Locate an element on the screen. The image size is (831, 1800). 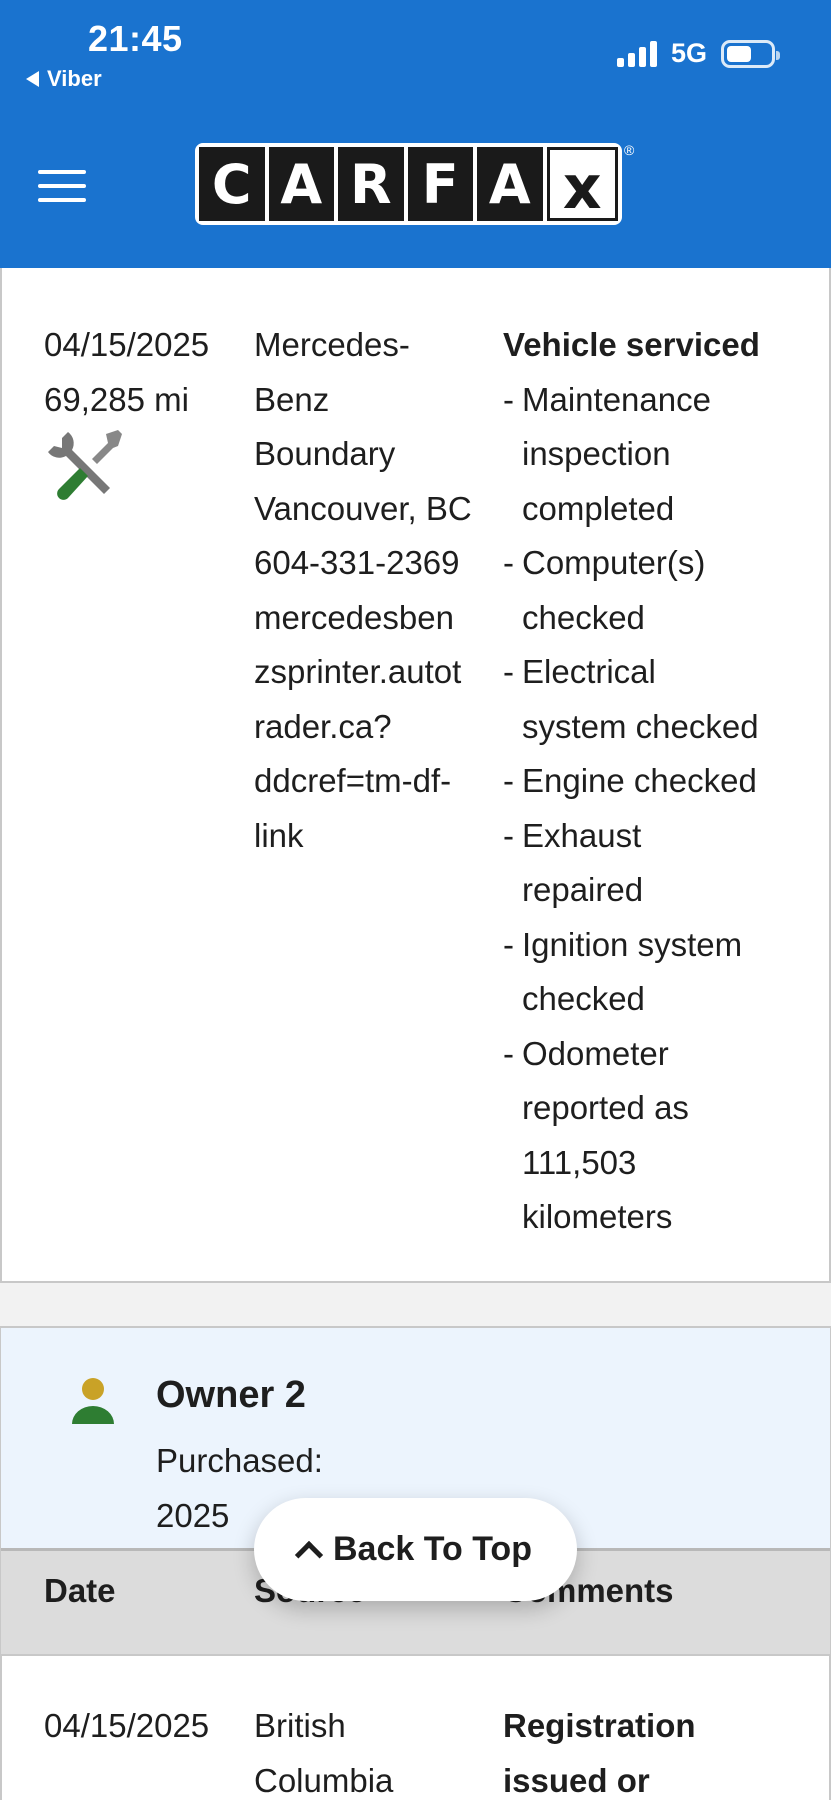
comment-title: Vehicle serviced is located at coordinates (631, 344).